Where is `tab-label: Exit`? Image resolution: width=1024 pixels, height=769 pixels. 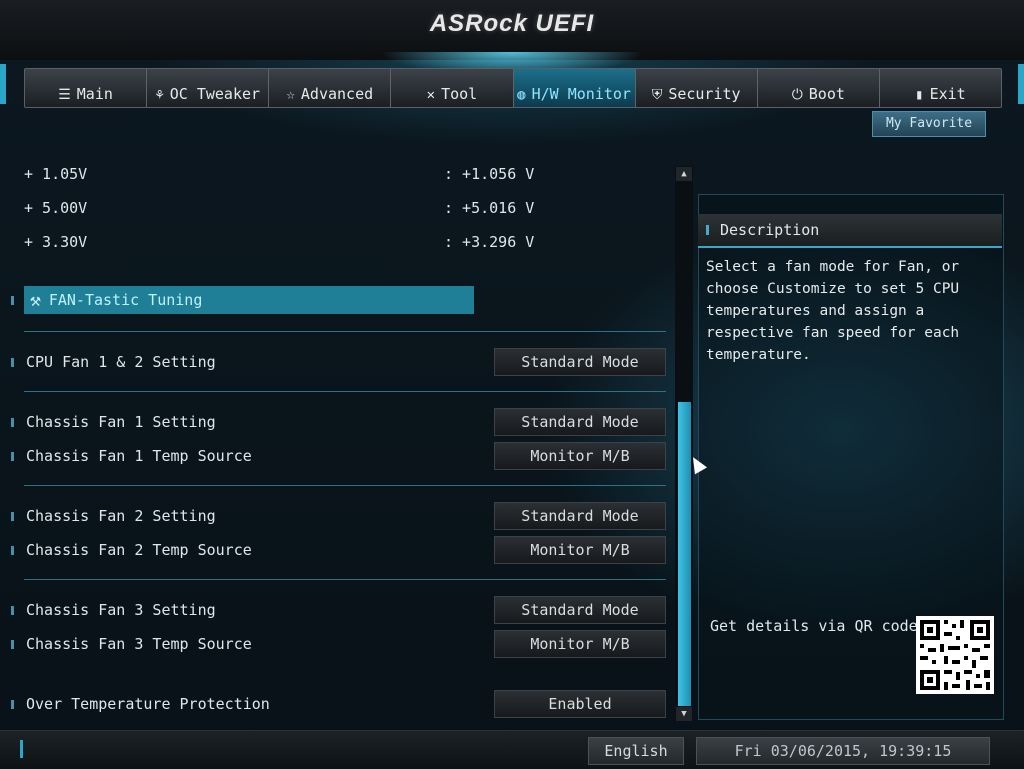
tab-label: Exit is located at coordinates (947, 94).